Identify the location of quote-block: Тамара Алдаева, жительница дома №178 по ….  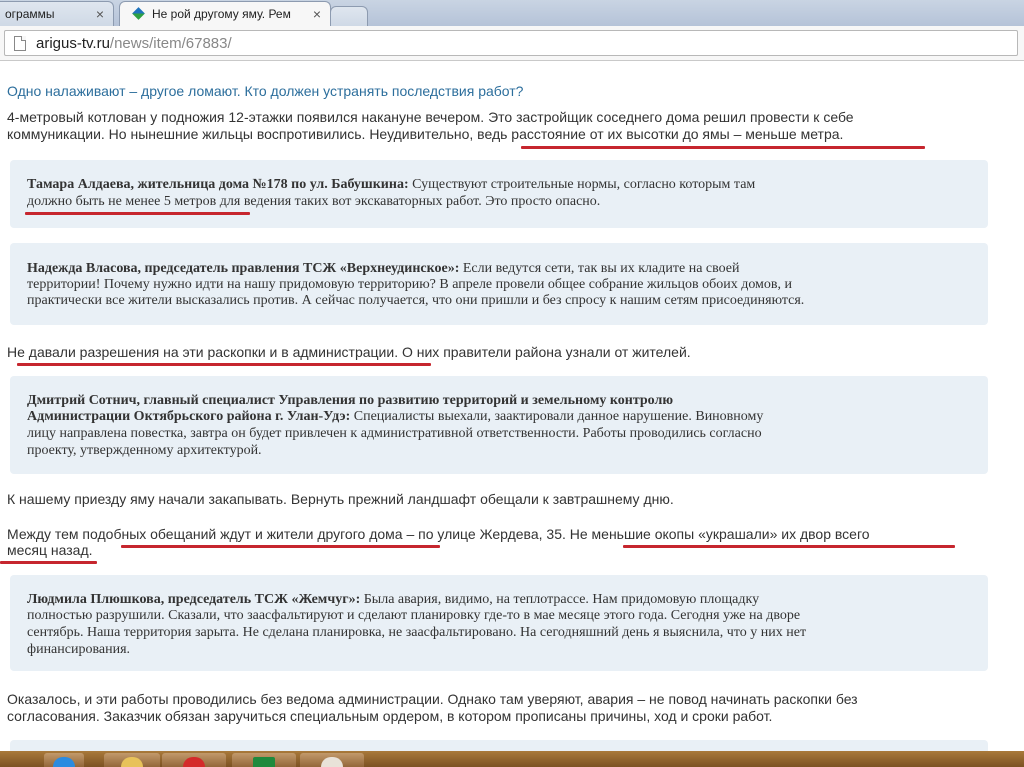
(499, 194).